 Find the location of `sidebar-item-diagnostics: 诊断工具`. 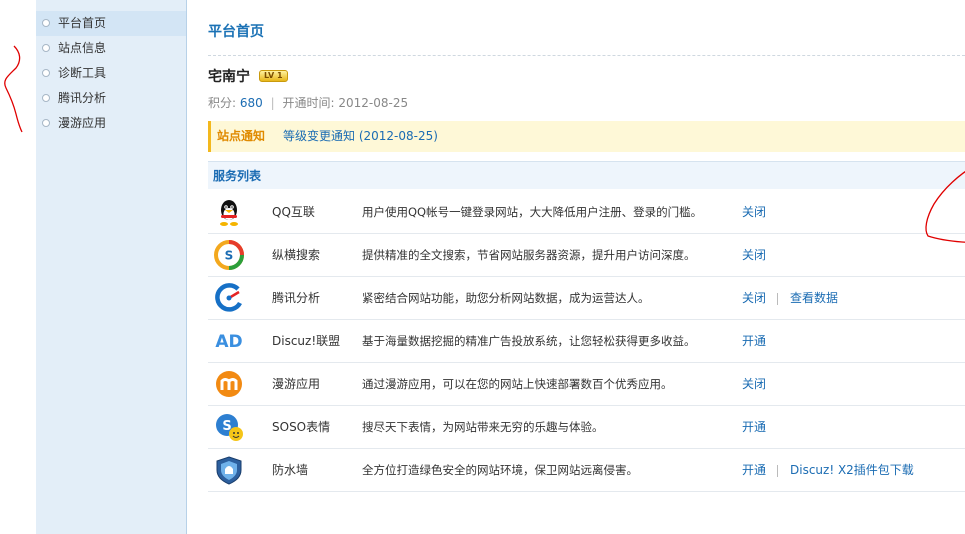

sidebar-item-diagnostics: 诊断工具 is located at coordinates (111, 73).